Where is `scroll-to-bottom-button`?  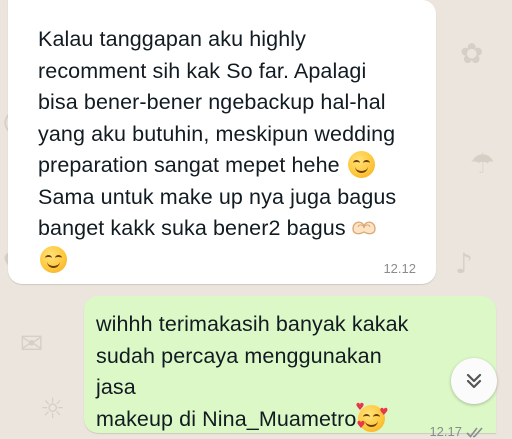 scroll-to-bottom-button is located at coordinates (474, 381).